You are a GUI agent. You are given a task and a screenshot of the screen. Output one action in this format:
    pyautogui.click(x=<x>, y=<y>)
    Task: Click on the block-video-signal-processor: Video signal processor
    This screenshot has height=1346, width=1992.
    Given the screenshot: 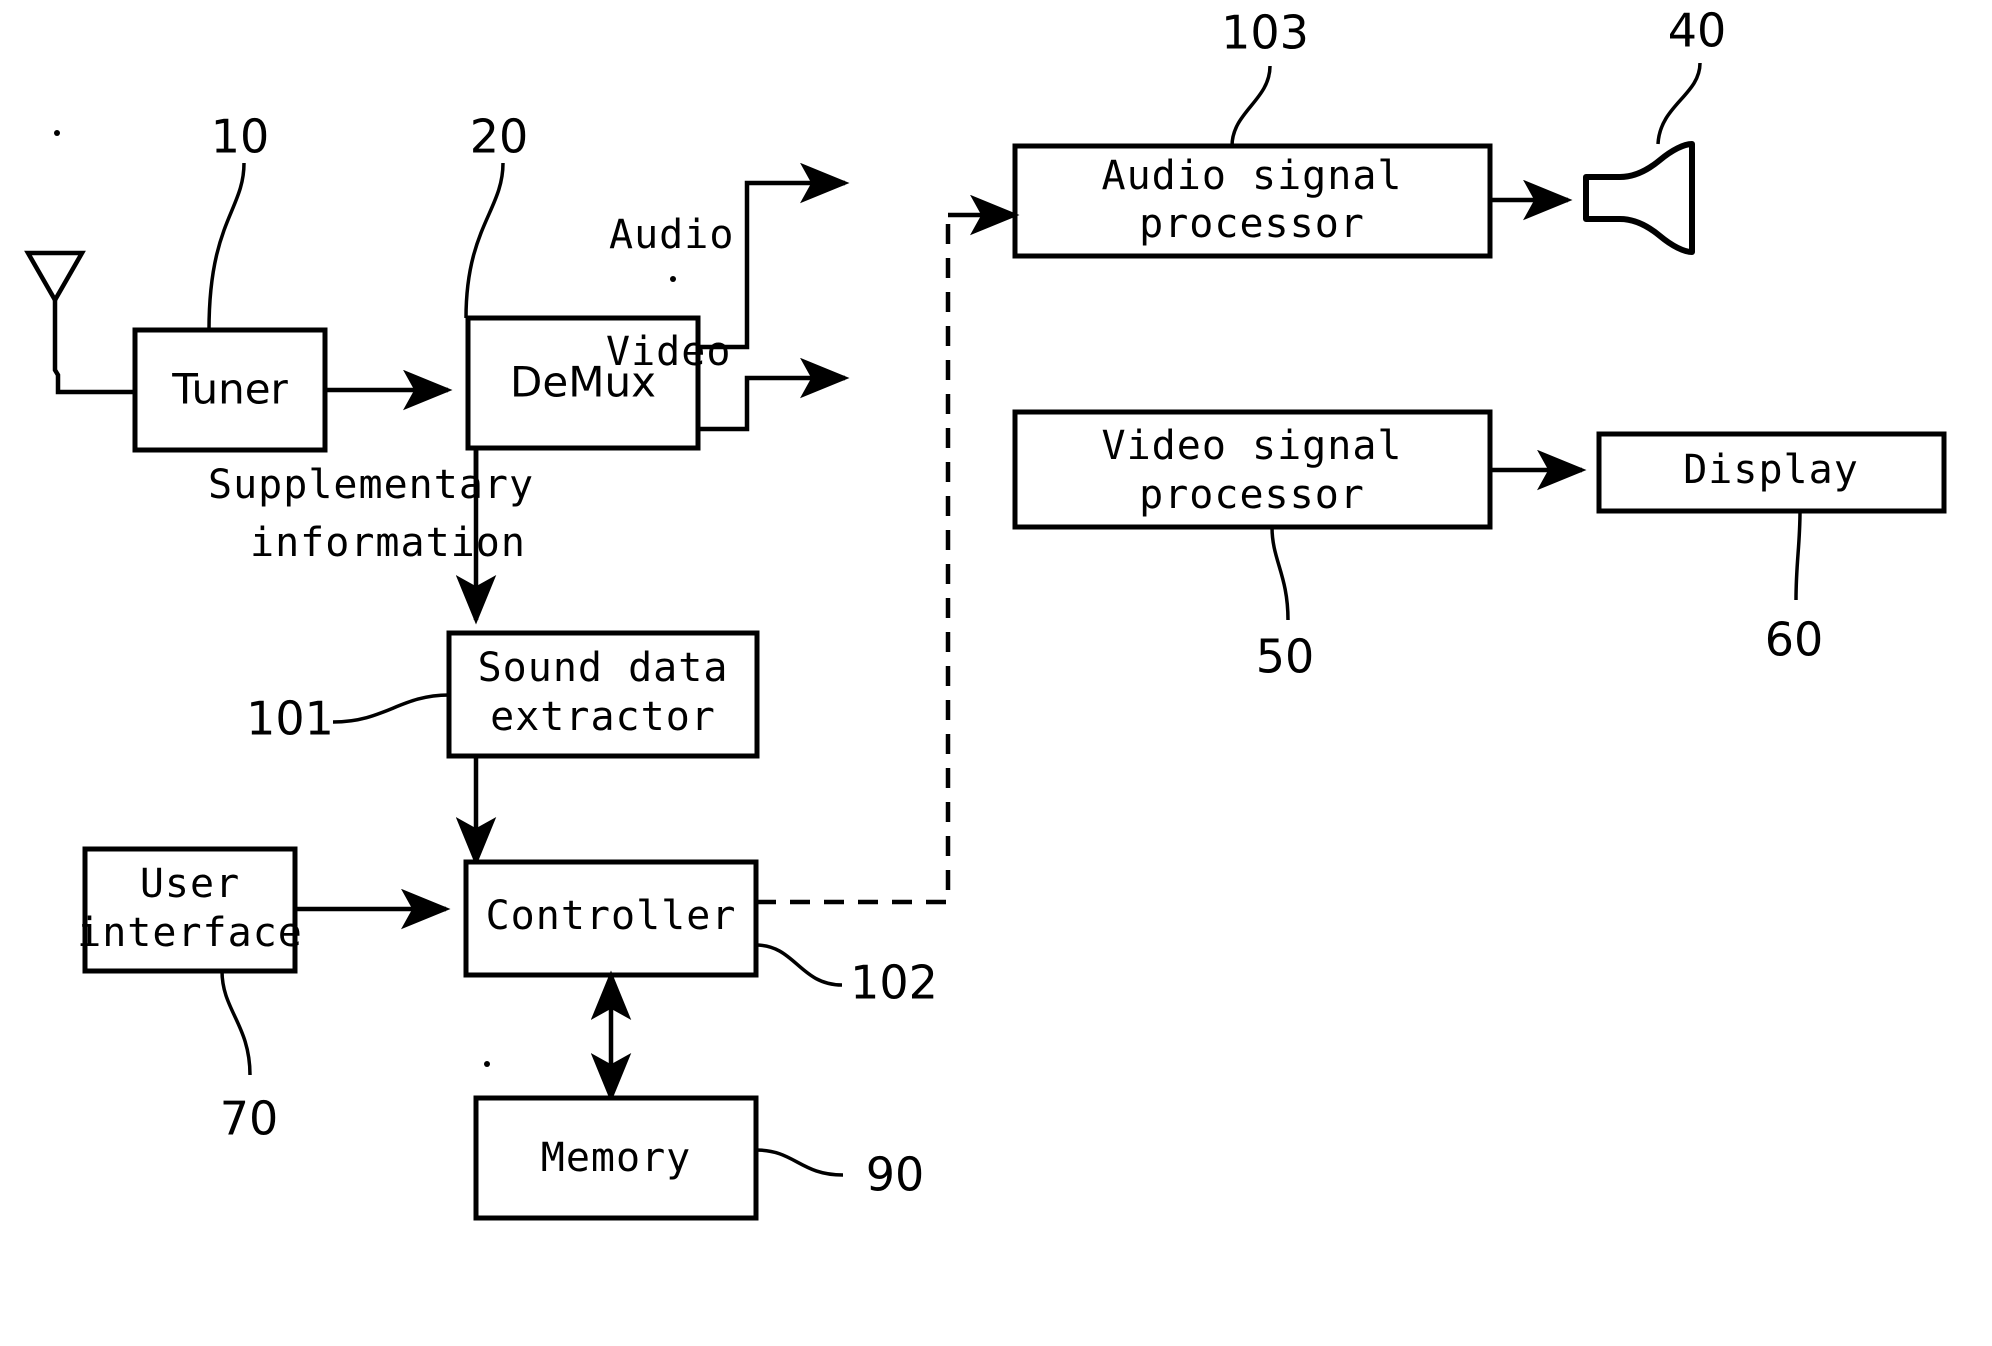 What is the action you would take?
    pyautogui.click(x=1252, y=469)
    